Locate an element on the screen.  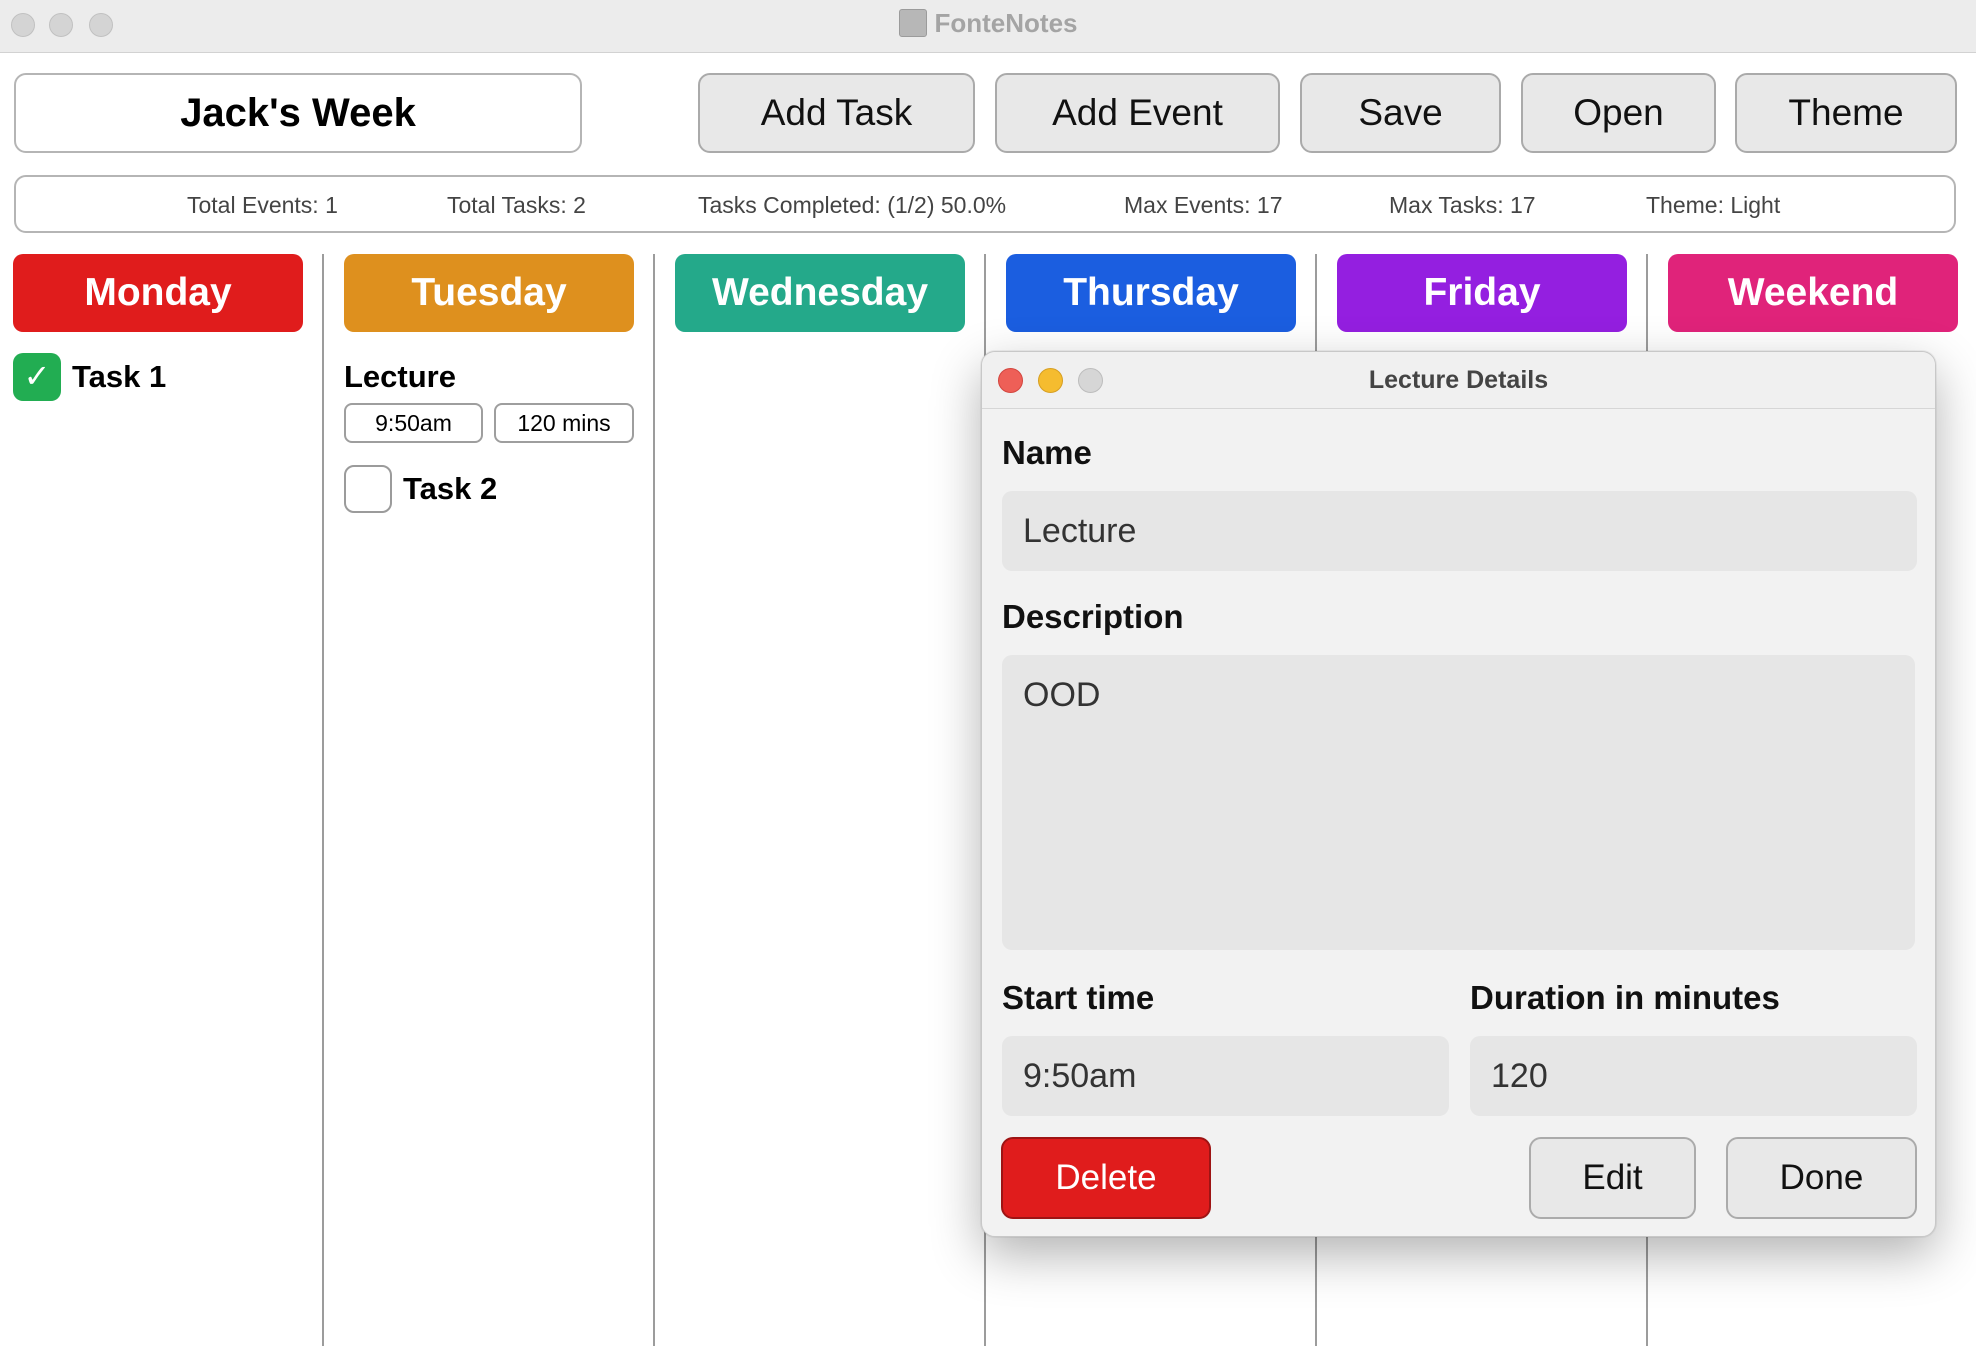
day-header-thursday: Thursday is located at coordinates (1151, 293).